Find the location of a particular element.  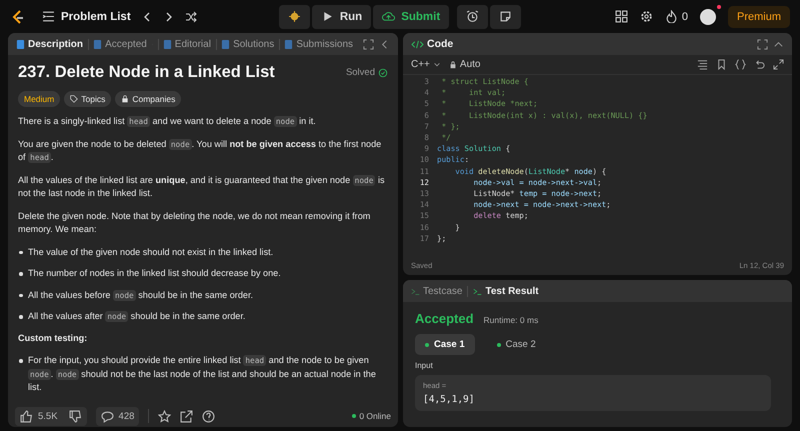

format-icon is located at coordinates (702, 64).